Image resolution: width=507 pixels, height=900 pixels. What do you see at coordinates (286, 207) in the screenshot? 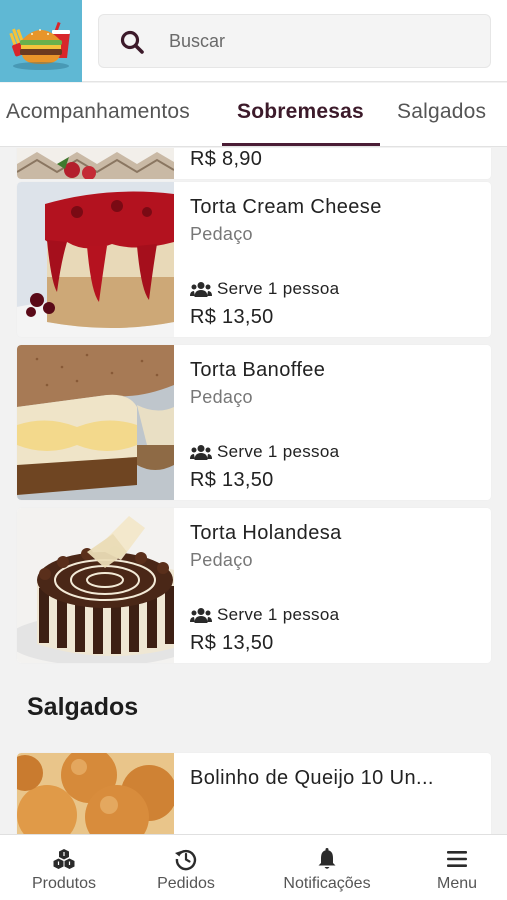
I see `product-name: Torta Cream Cheese` at bounding box center [286, 207].